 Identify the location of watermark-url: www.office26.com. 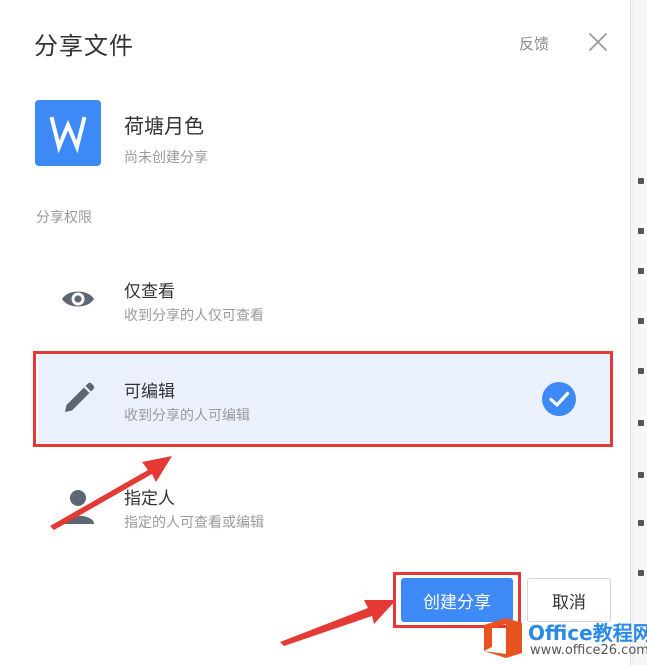
(588, 650).